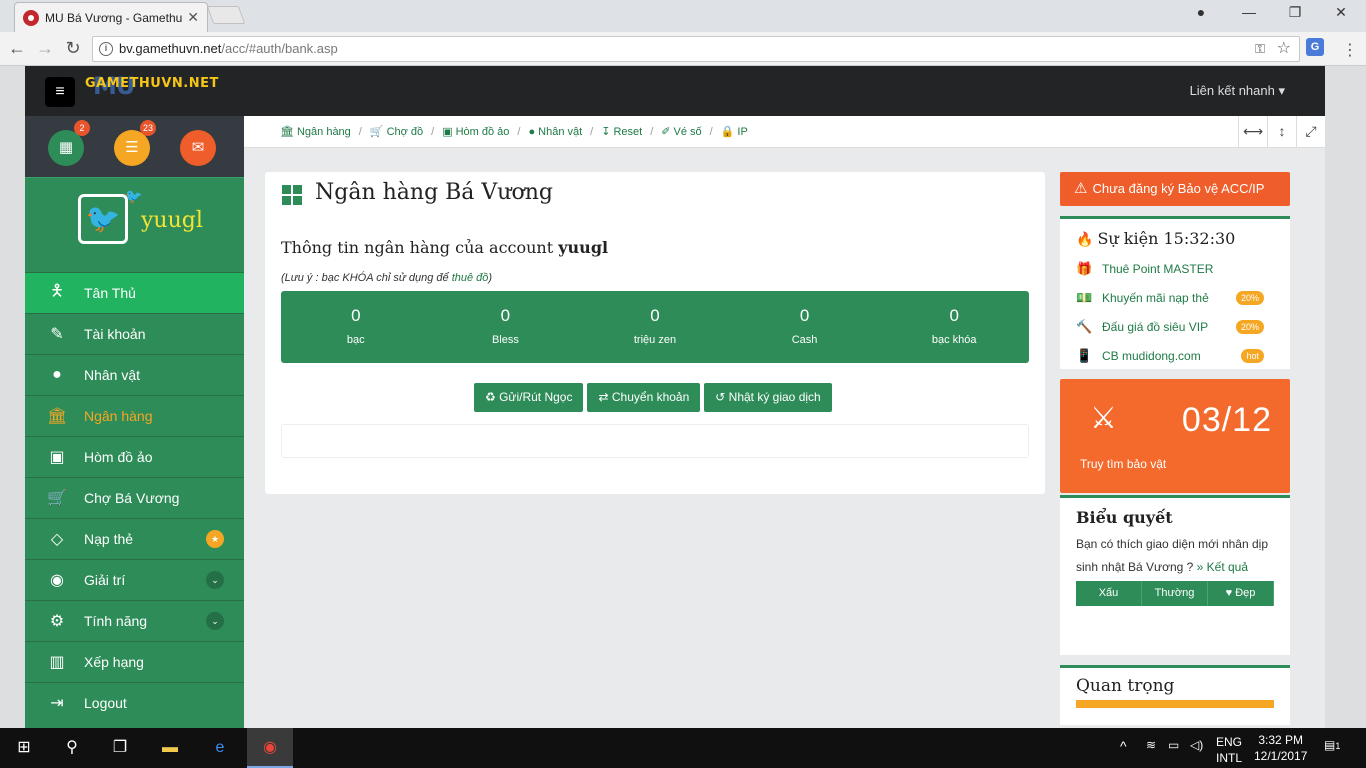  What do you see at coordinates (57, 416) in the screenshot?
I see `bank-icon: 🏛` at bounding box center [57, 416].